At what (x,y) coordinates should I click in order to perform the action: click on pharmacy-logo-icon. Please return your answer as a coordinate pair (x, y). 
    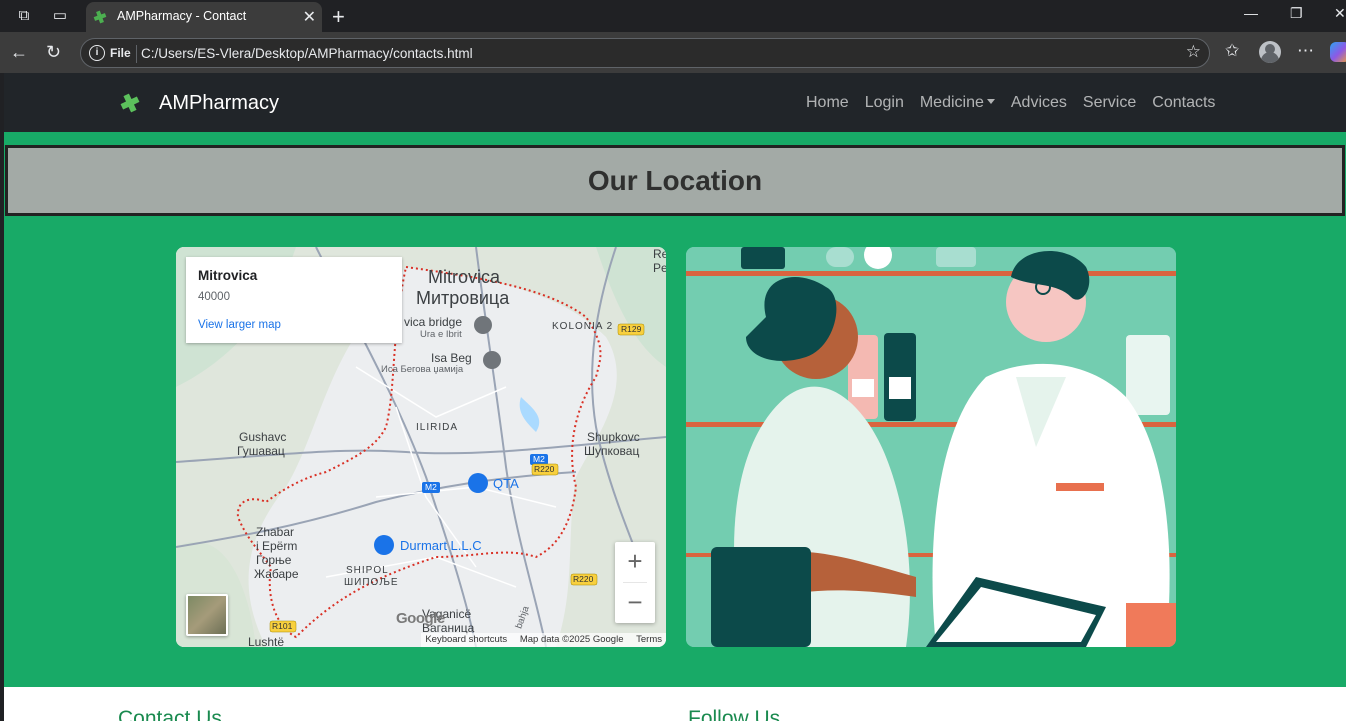
    Looking at the image, I should click on (130, 103).